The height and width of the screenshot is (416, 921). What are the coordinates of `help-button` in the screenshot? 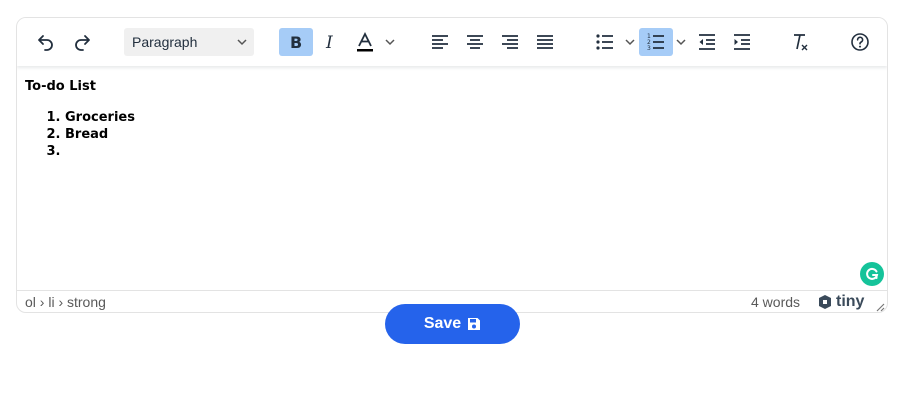 It's located at (860, 42).